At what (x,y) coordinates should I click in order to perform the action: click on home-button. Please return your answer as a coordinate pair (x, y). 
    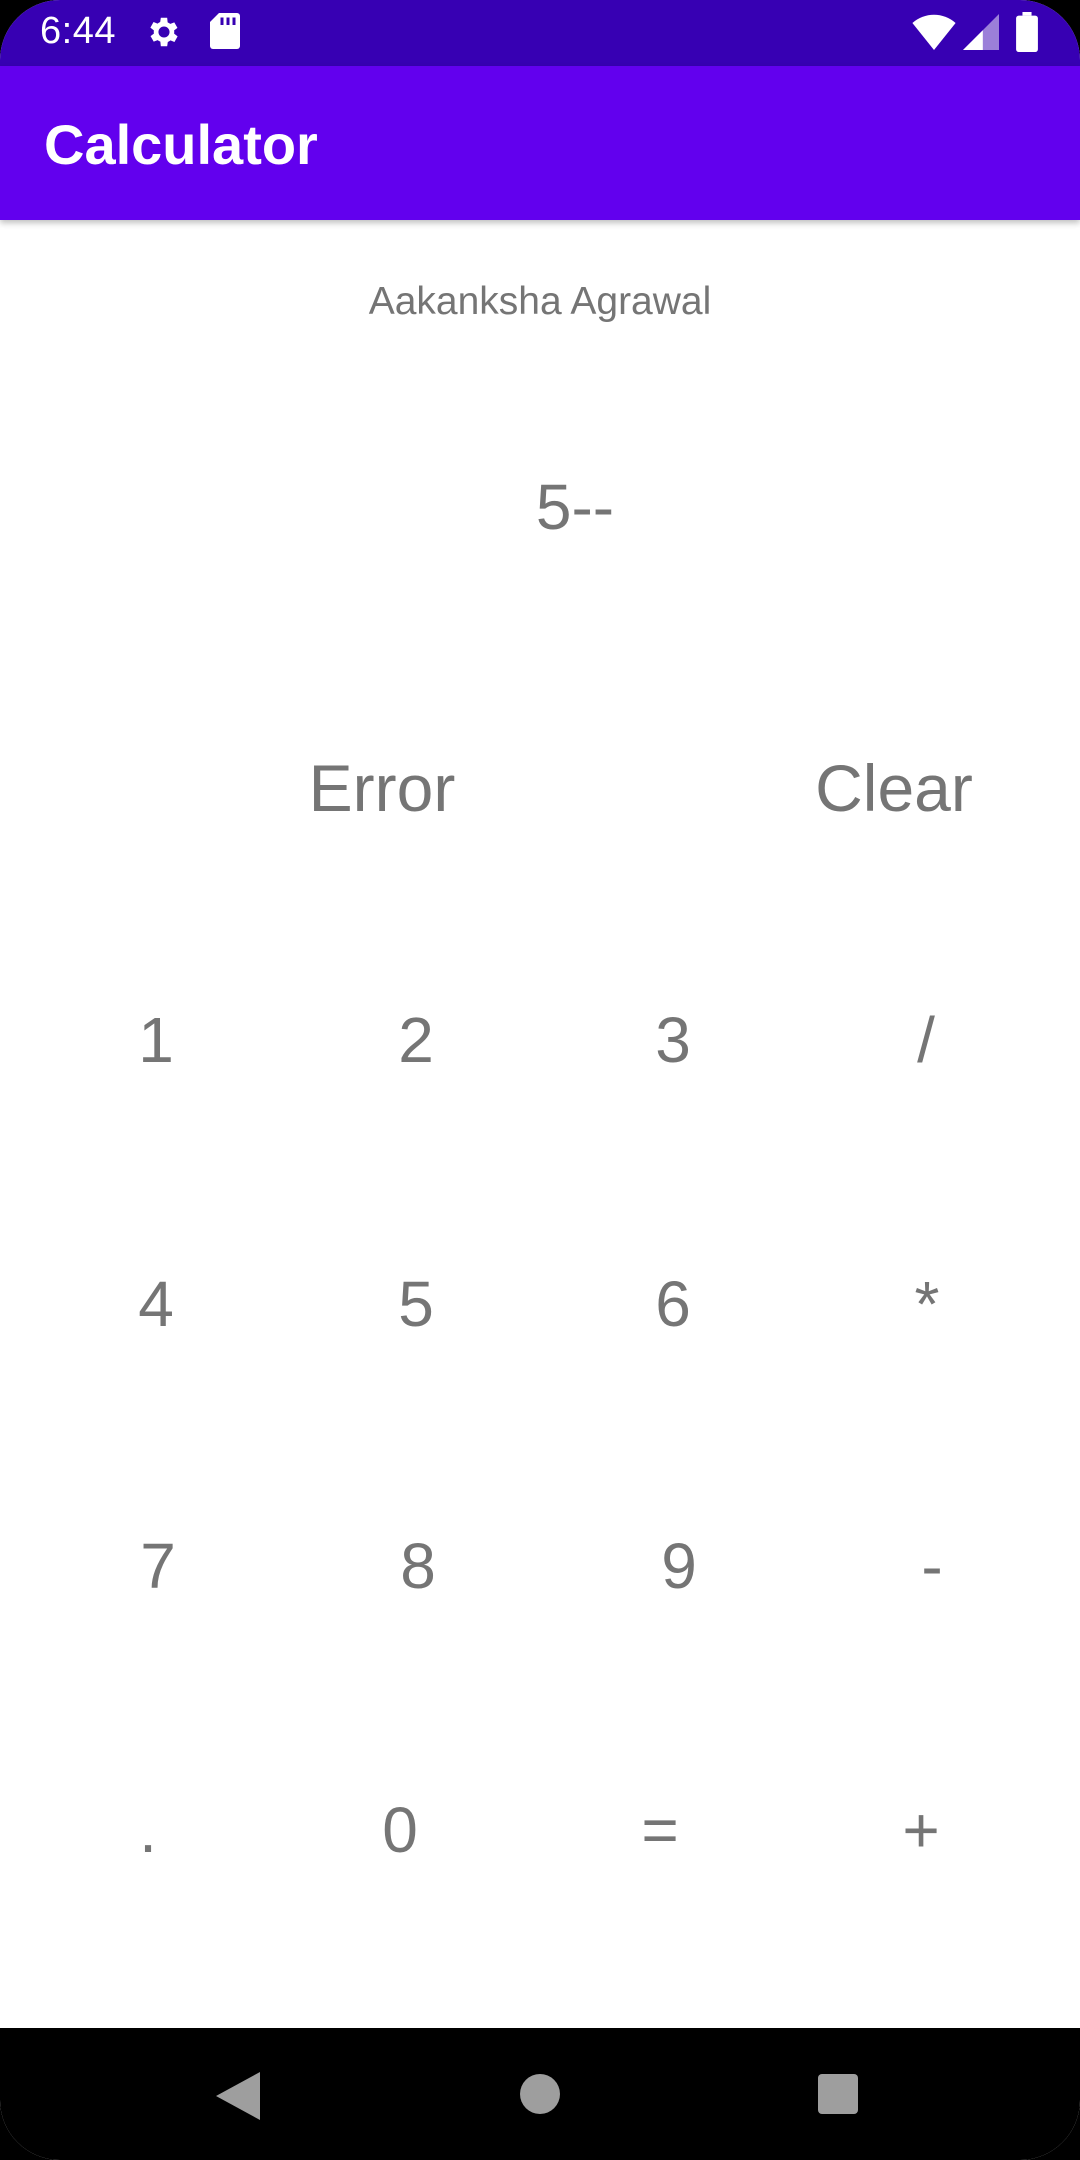
    Looking at the image, I should click on (540, 2094).